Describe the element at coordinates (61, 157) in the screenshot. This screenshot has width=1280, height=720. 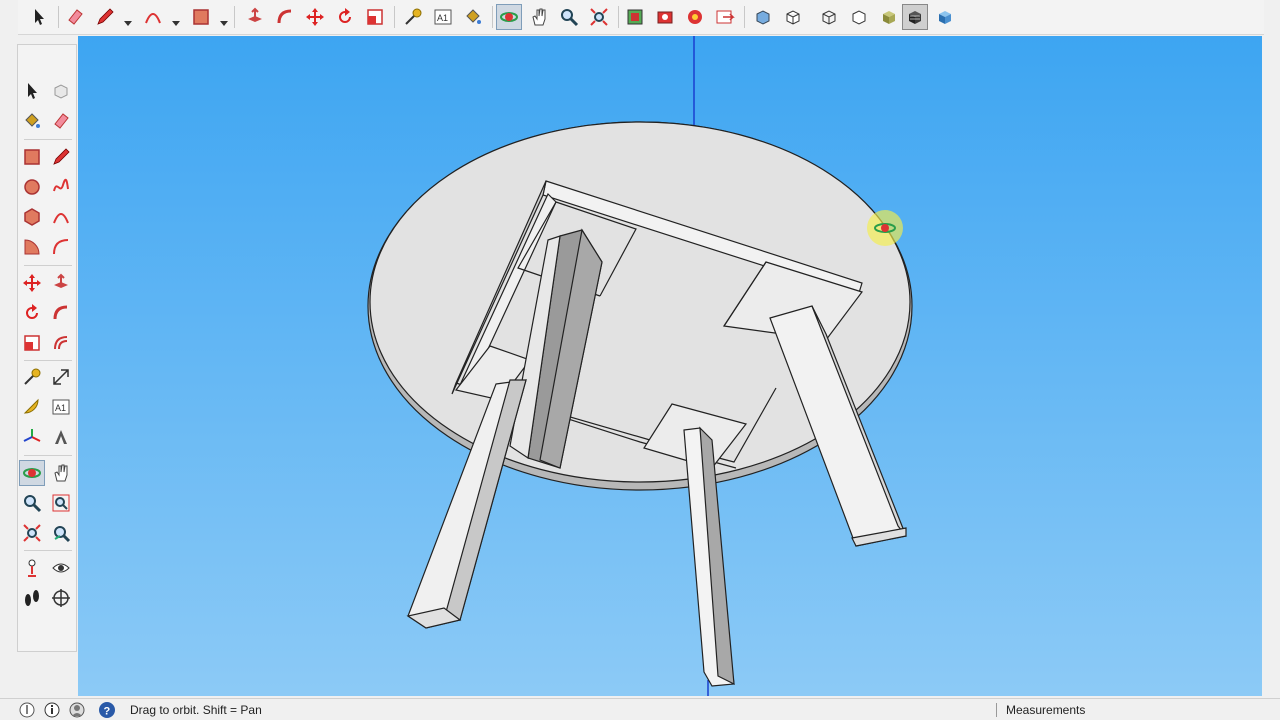
I see `line-button` at that location.